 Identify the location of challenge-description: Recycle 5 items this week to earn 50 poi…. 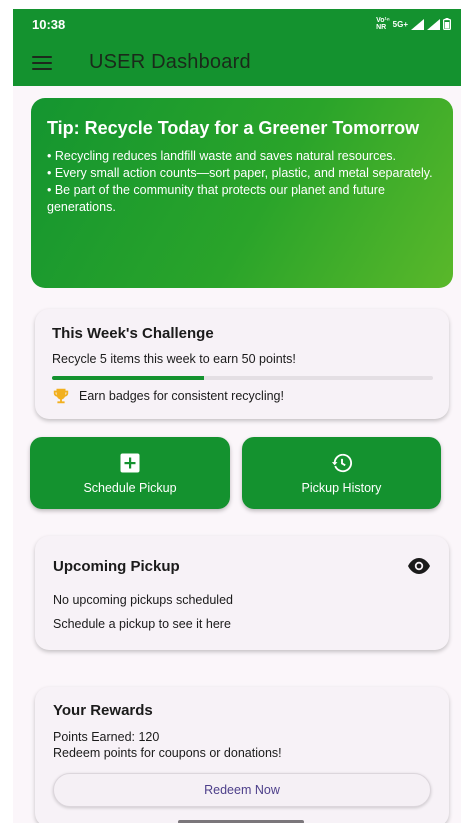
(174, 359).